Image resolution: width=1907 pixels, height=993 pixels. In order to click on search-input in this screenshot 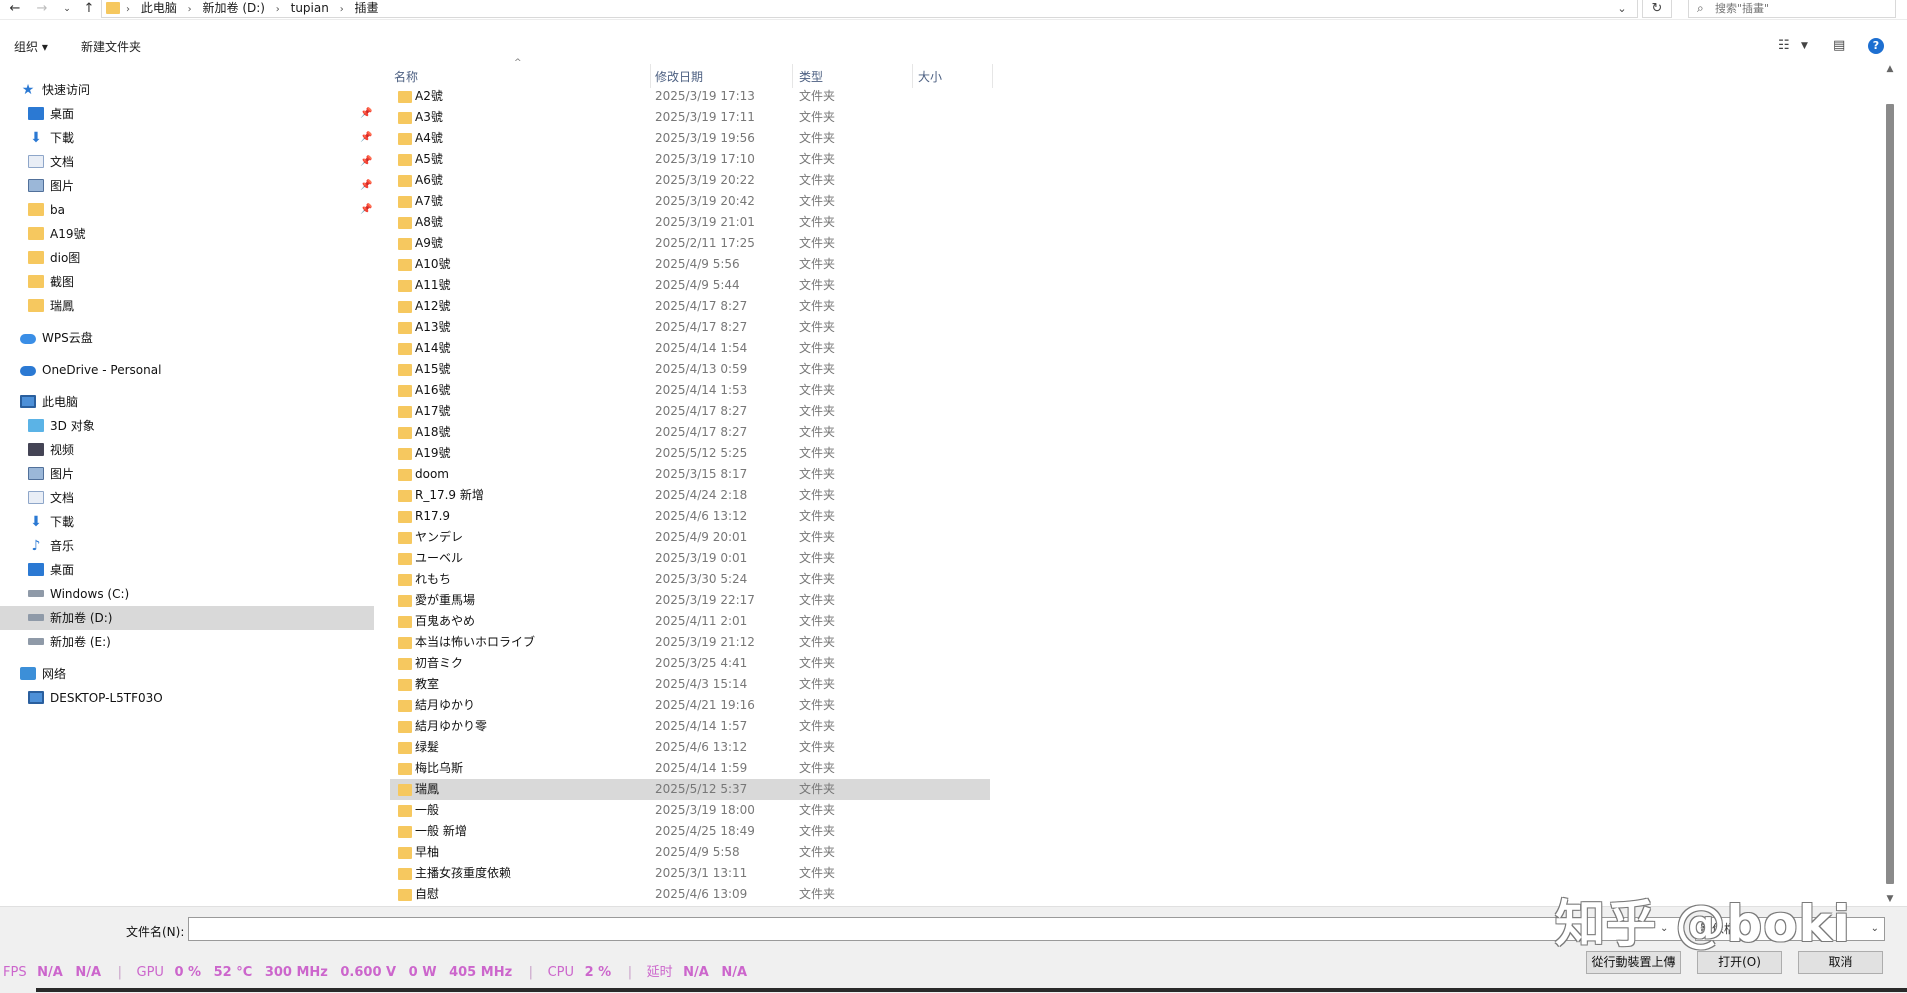, I will do `click(1803, 8)`.